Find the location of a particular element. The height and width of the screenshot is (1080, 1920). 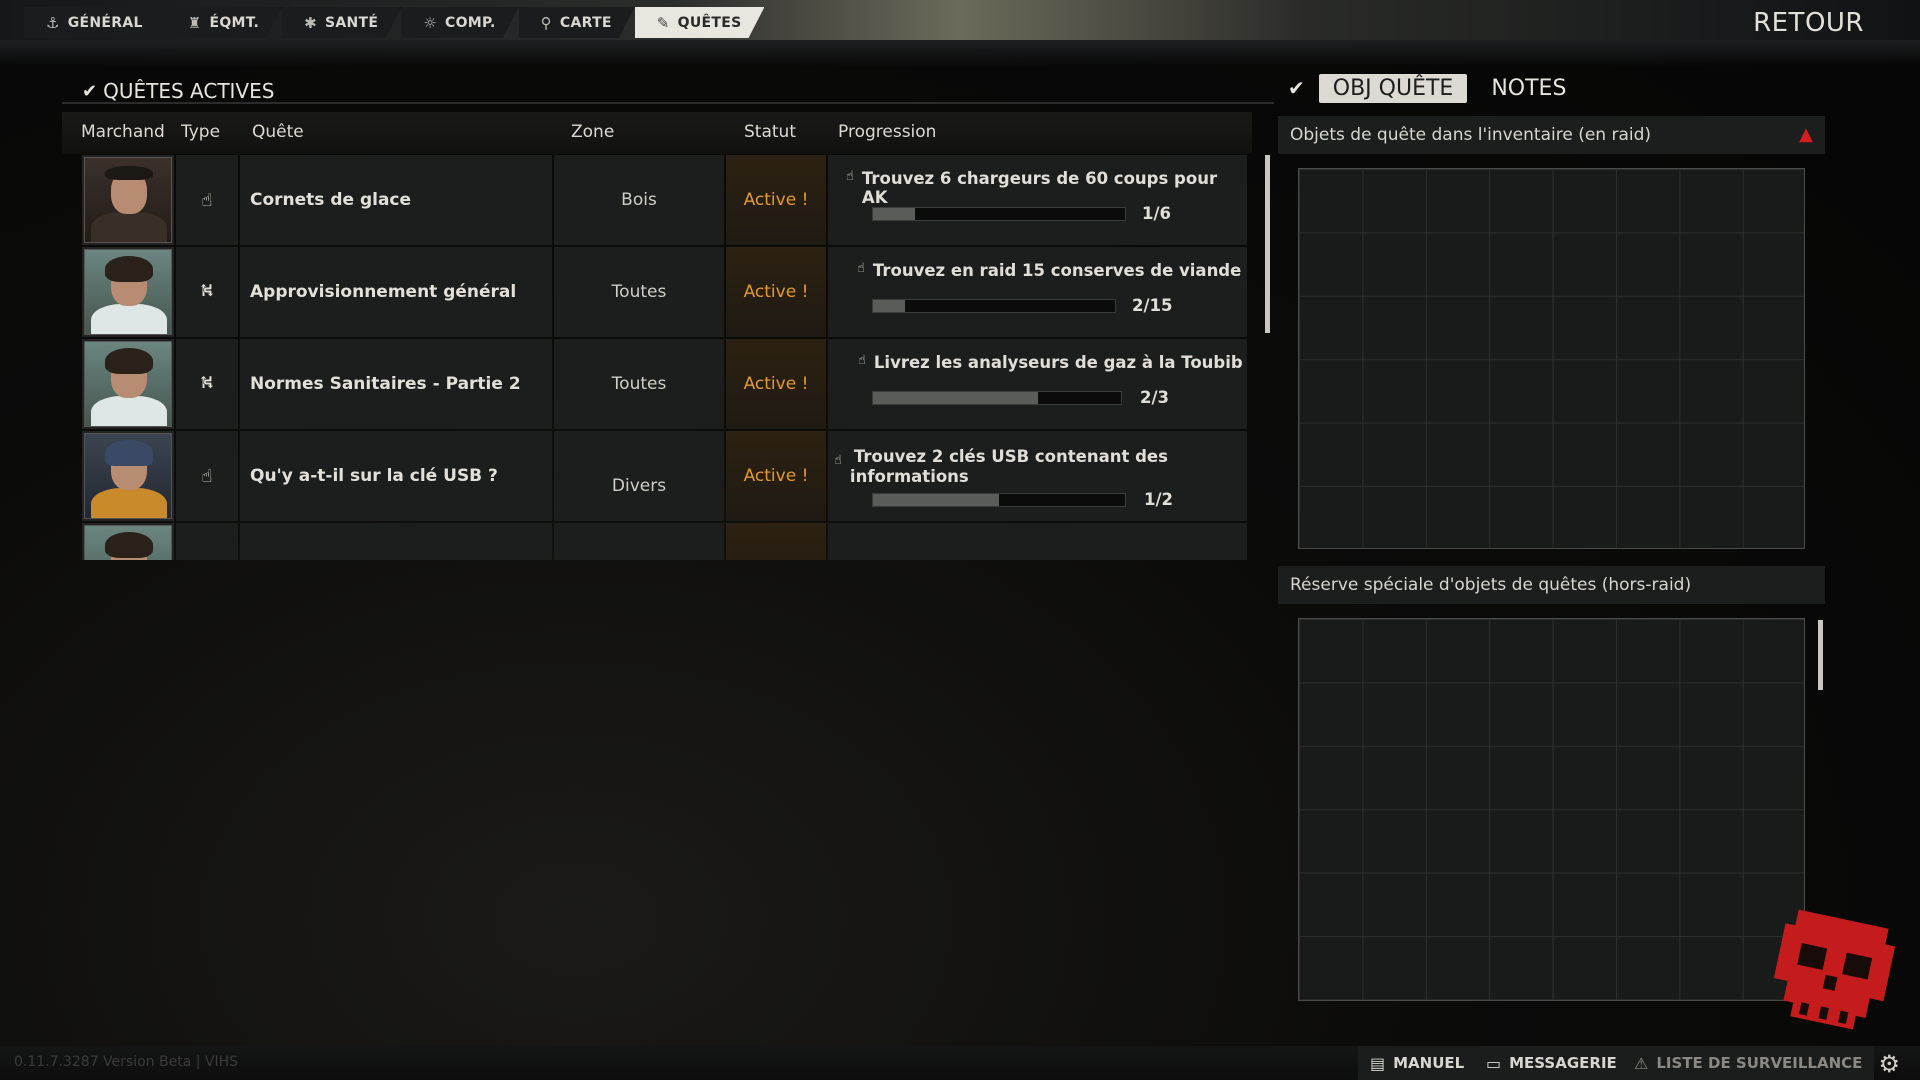

tab-quest-objects: OBJ QUÊTE is located at coordinates (1393, 88).